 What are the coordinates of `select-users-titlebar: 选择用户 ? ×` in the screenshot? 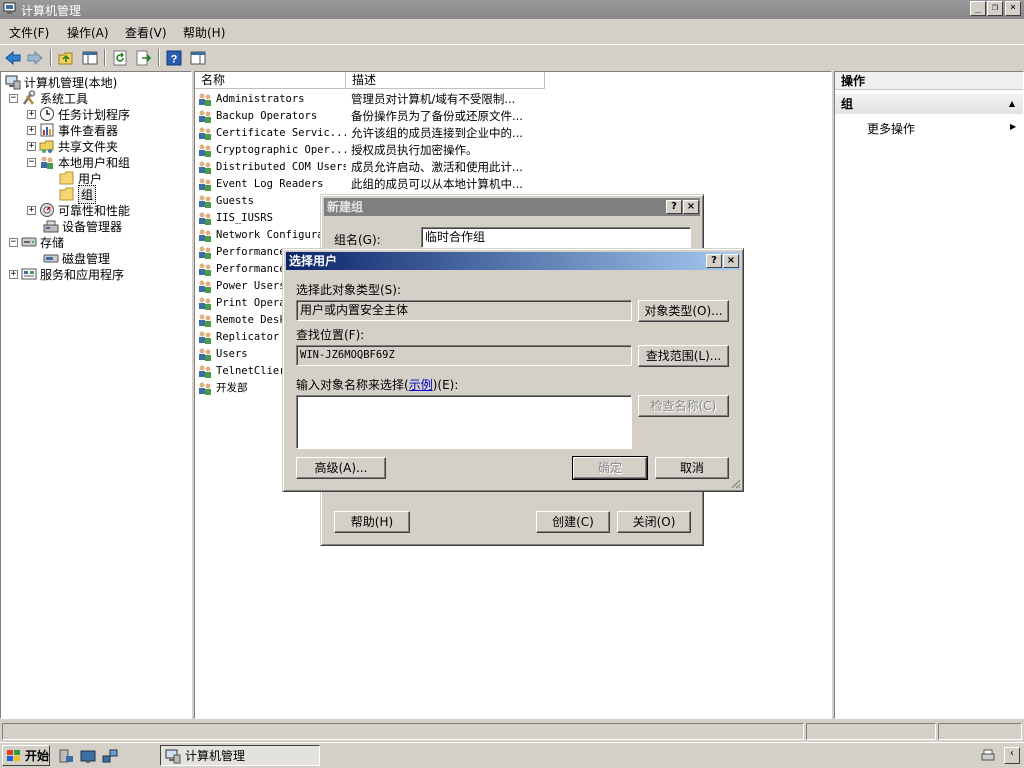 It's located at (513, 261).